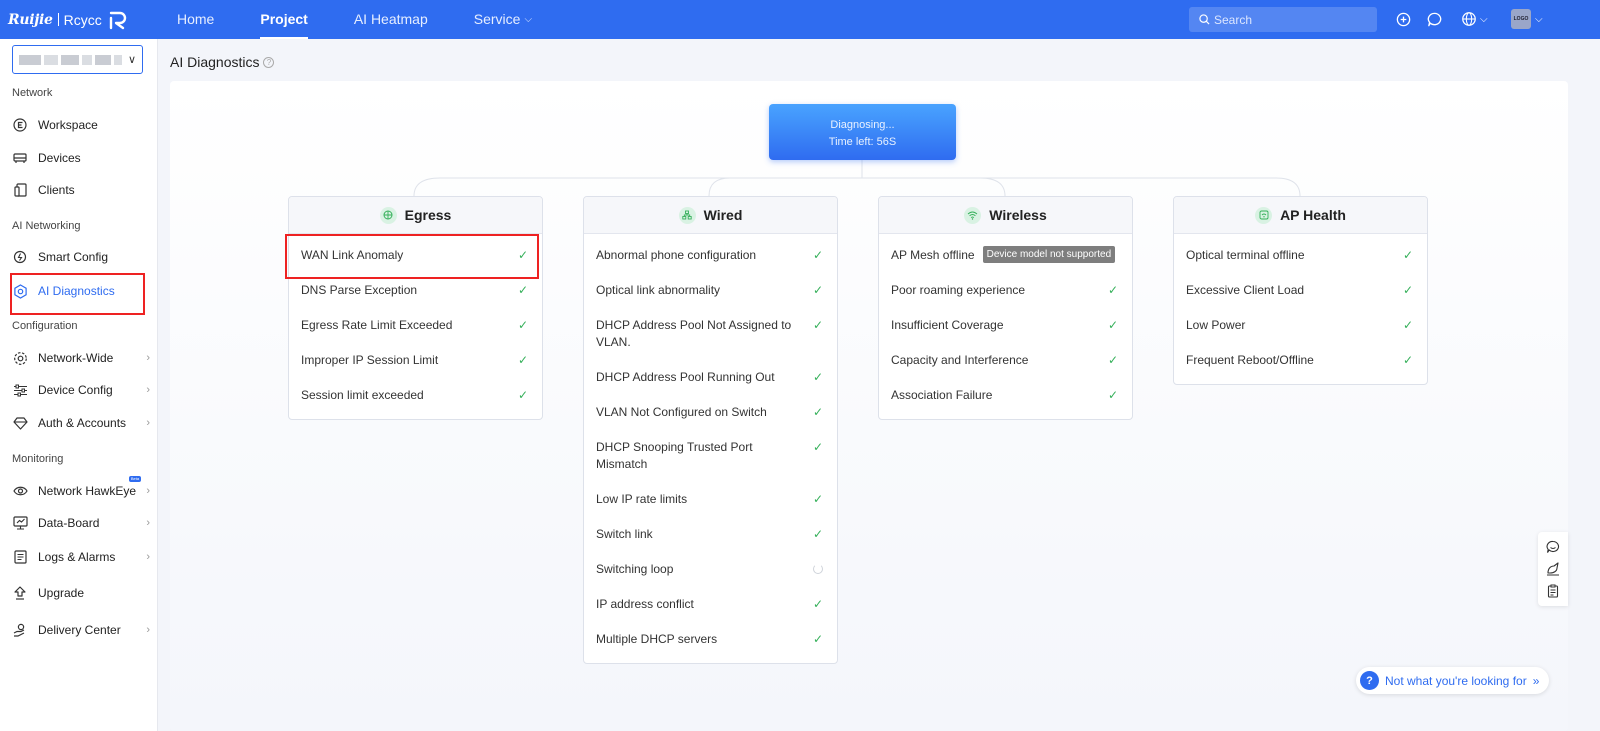 The height and width of the screenshot is (731, 1600). I want to click on wireless-item: Association Failure ✓, so click(1005, 395).